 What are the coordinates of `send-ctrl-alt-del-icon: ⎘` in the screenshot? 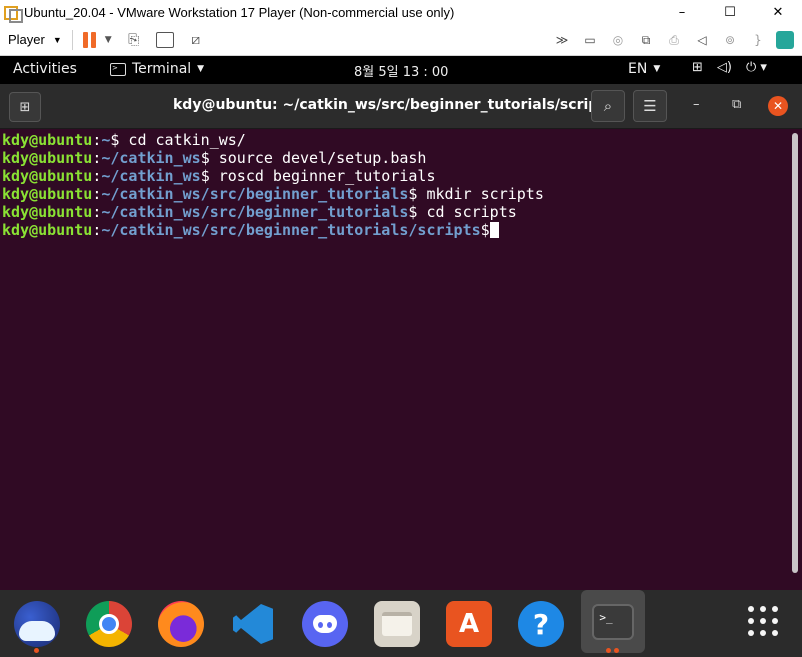 It's located at (134, 40).